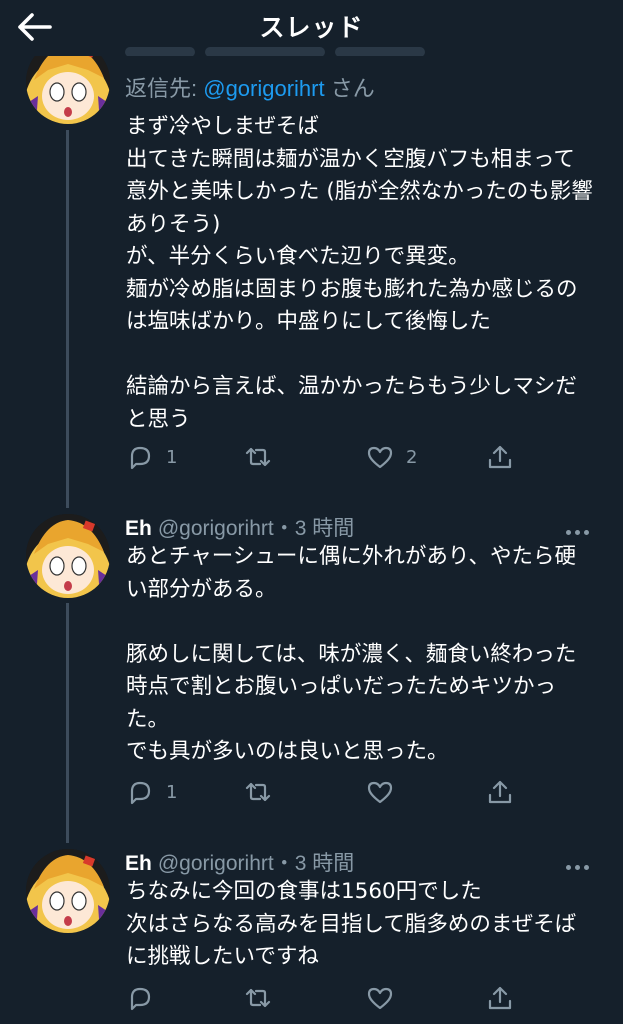 This screenshot has width=623, height=1024. I want to click on tweet-actions, so click(356, 999).